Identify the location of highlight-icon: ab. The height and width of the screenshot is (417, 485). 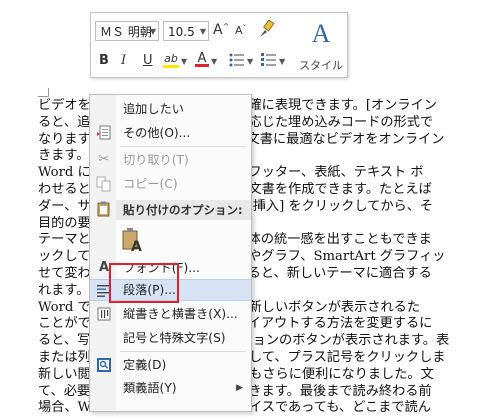
(171, 58).